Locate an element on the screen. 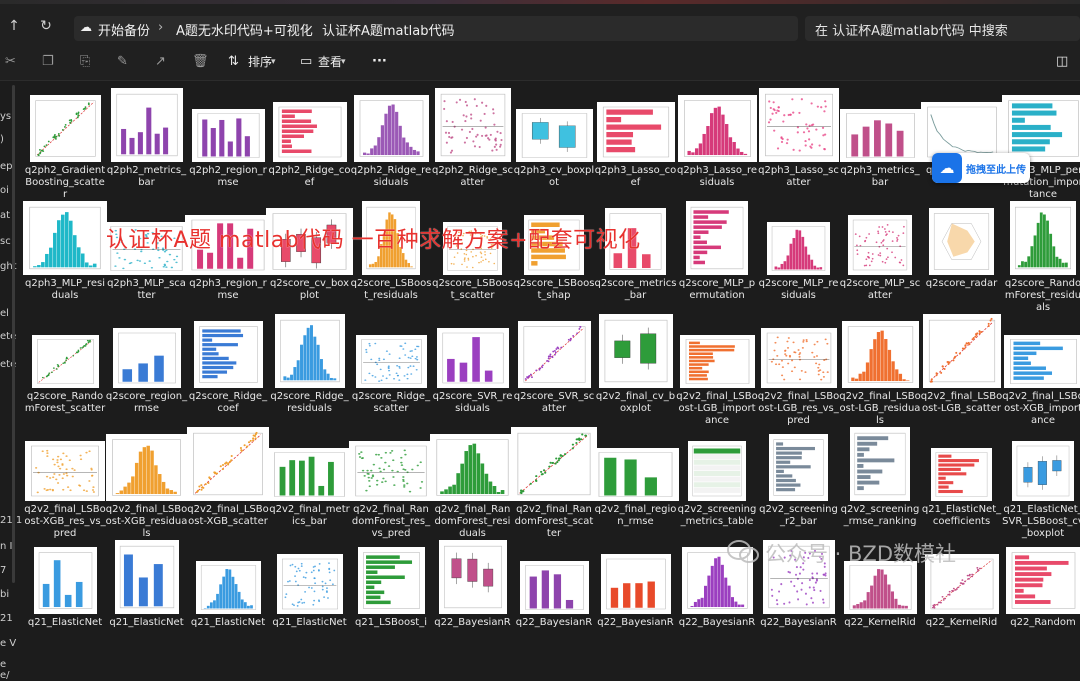 The width and height of the screenshot is (1080, 681). details-pane-icon: ◫ is located at coordinates (1062, 62).